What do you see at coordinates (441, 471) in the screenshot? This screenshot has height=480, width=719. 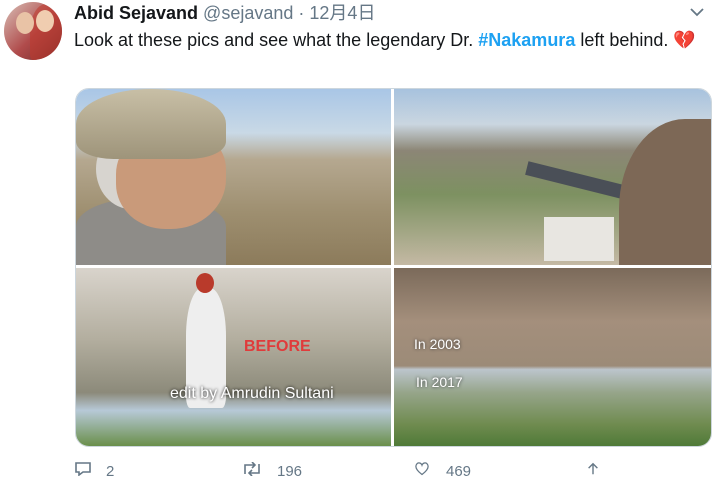 I see `like-button: 469` at bounding box center [441, 471].